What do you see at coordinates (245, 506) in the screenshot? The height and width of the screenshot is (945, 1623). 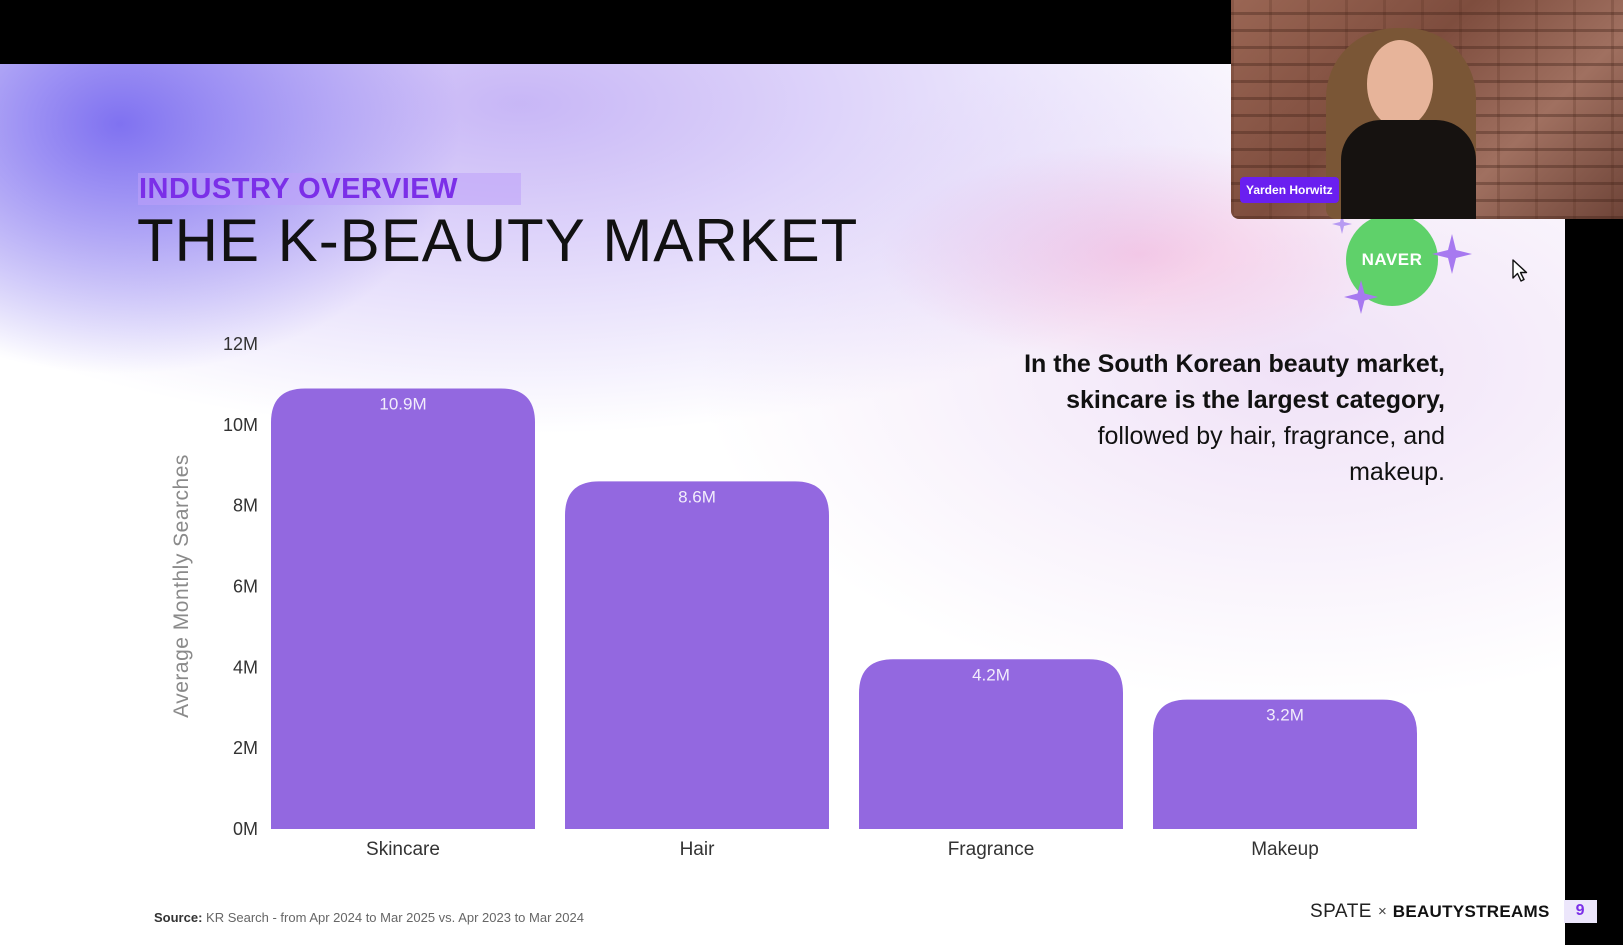 I see `y-tick-label: 8M` at bounding box center [245, 506].